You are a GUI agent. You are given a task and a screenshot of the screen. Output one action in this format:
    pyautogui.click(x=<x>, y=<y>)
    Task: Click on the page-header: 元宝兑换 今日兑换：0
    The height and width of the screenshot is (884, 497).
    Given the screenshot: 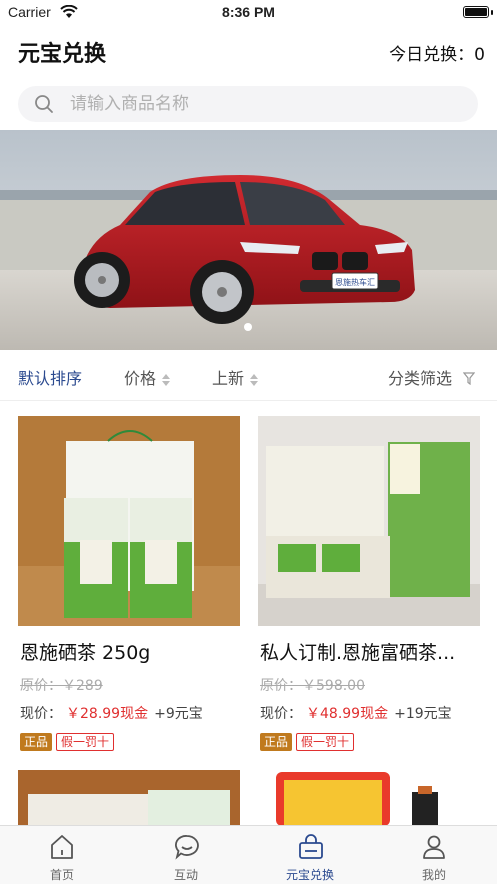 What is the action you would take?
    pyautogui.click(x=248, y=53)
    